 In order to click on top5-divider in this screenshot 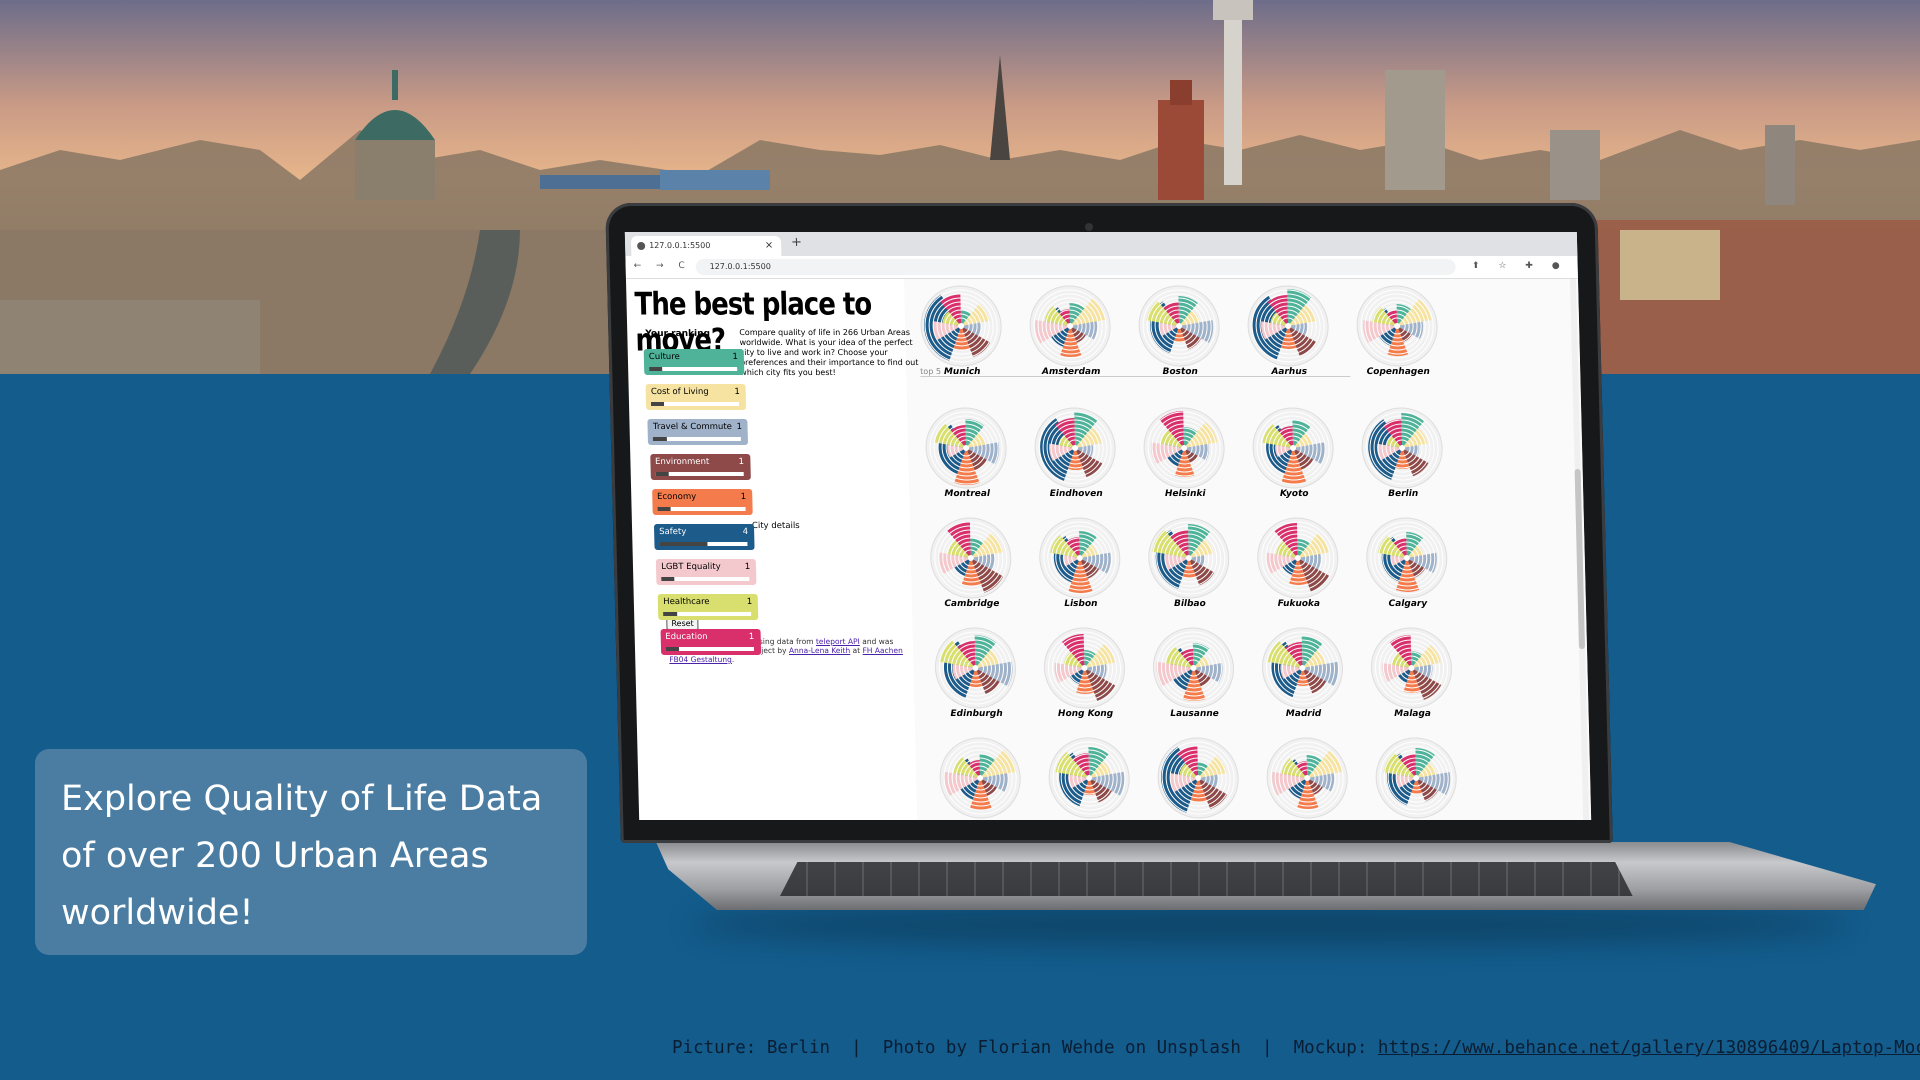, I will do `click(1135, 376)`.